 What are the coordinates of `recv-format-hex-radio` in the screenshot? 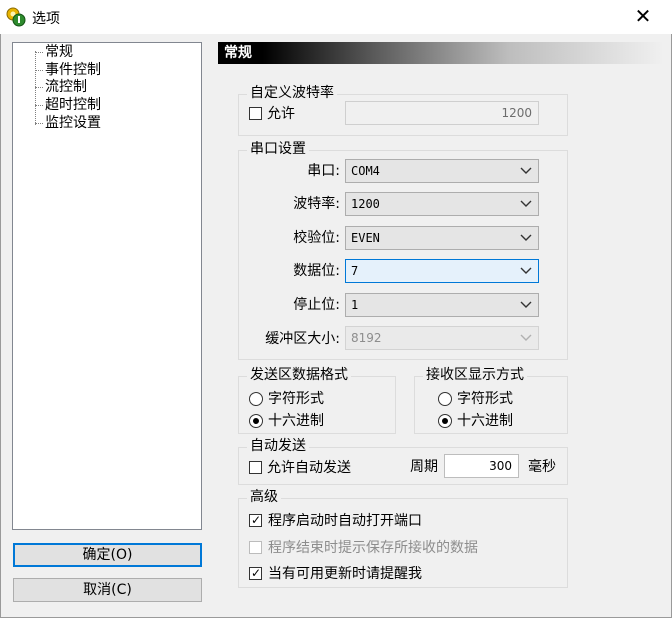 It's located at (445, 421).